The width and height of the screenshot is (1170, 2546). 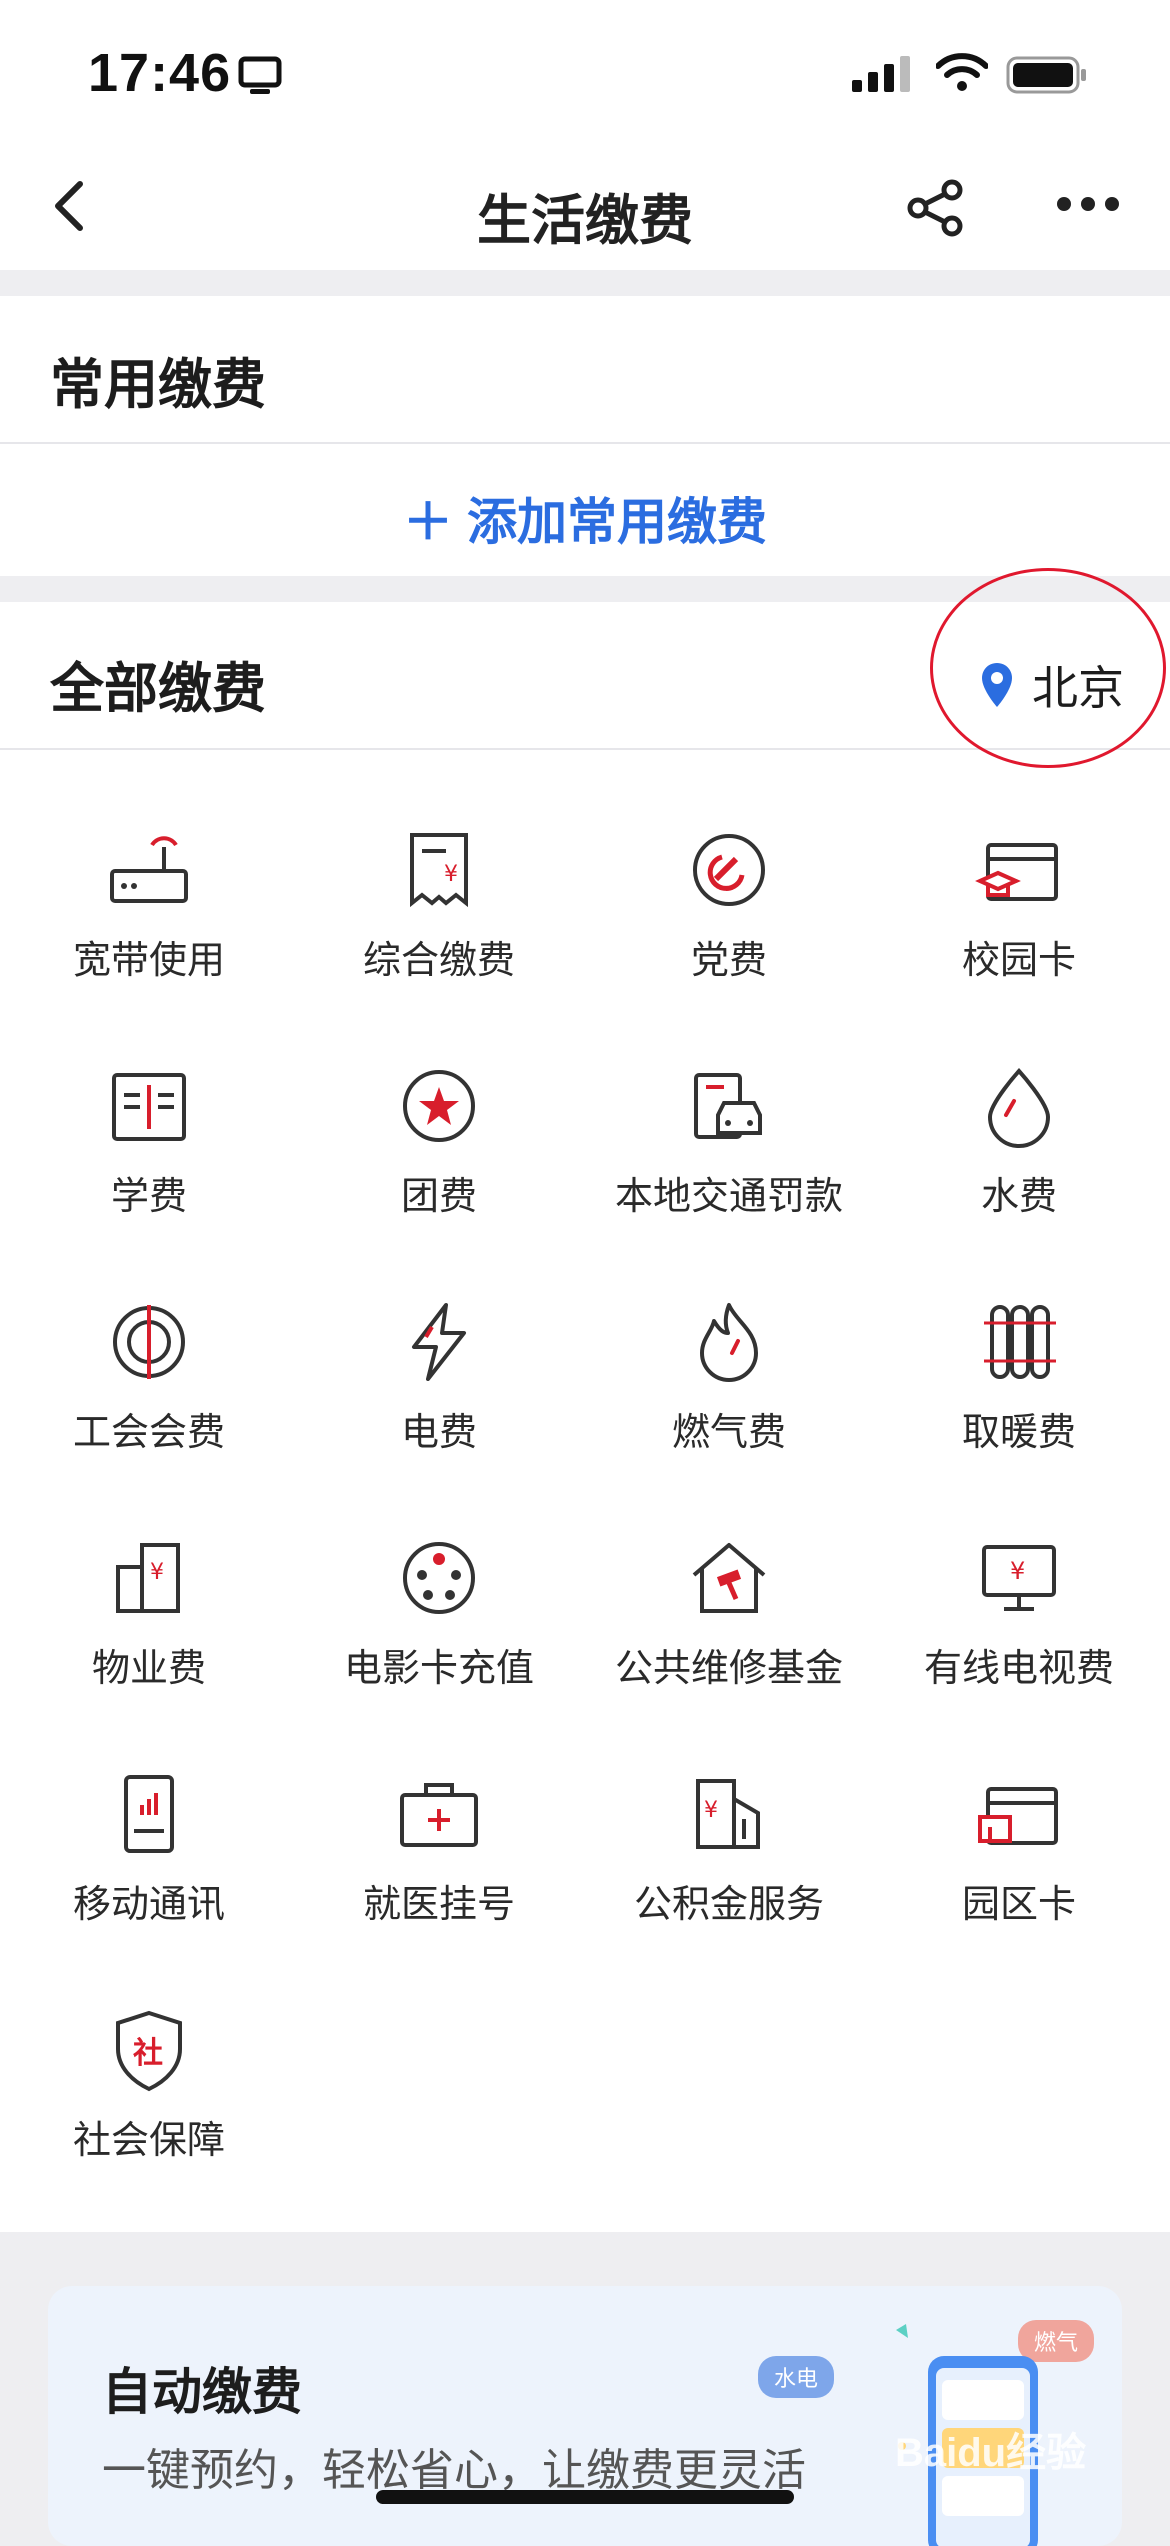 I want to click on common-payments-card: 常用缴费 ＋ 添加常用缴费, so click(x=585, y=436).